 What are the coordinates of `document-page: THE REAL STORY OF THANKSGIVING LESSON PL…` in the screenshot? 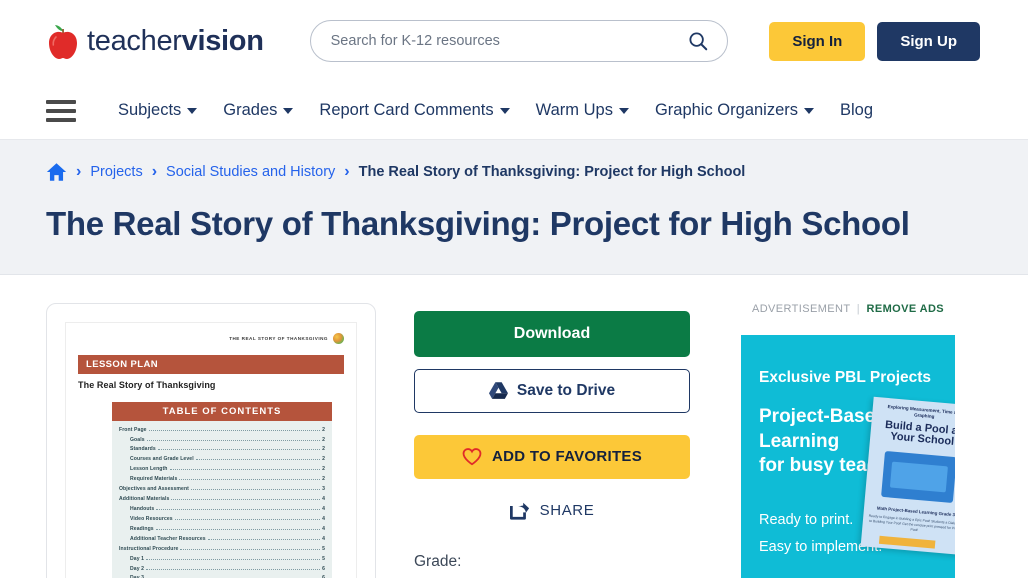 It's located at (211, 449).